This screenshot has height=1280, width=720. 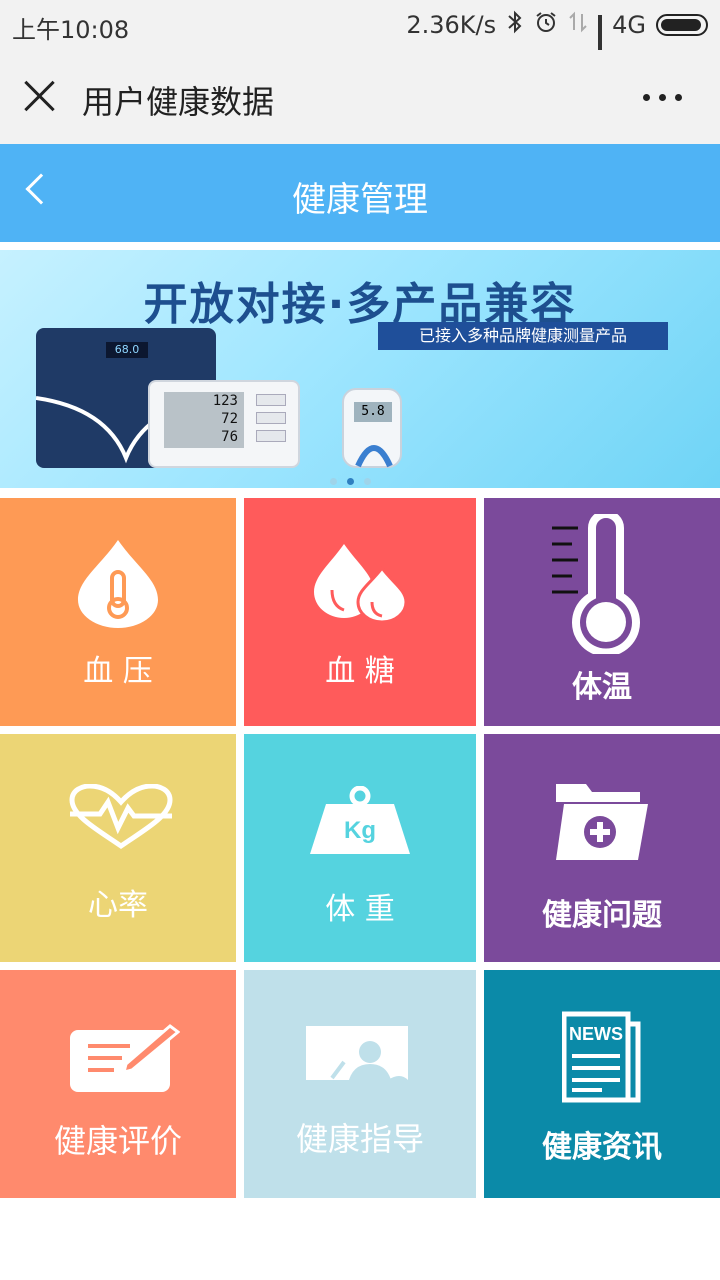 I want to click on banner-subtitle: 已接入多种品牌健康测量产品, so click(x=523, y=336).